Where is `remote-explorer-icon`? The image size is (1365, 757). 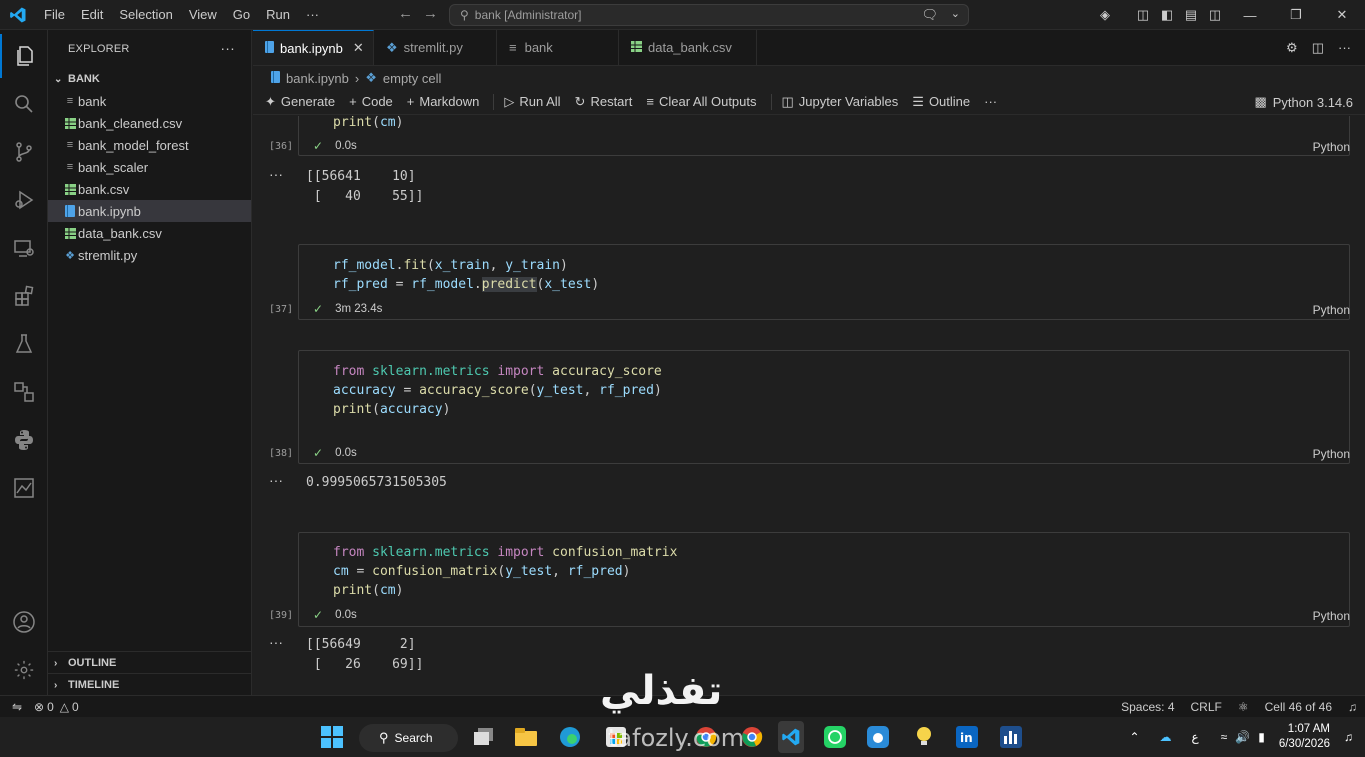 remote-explorer-icon is located at coordinates (24, 248).